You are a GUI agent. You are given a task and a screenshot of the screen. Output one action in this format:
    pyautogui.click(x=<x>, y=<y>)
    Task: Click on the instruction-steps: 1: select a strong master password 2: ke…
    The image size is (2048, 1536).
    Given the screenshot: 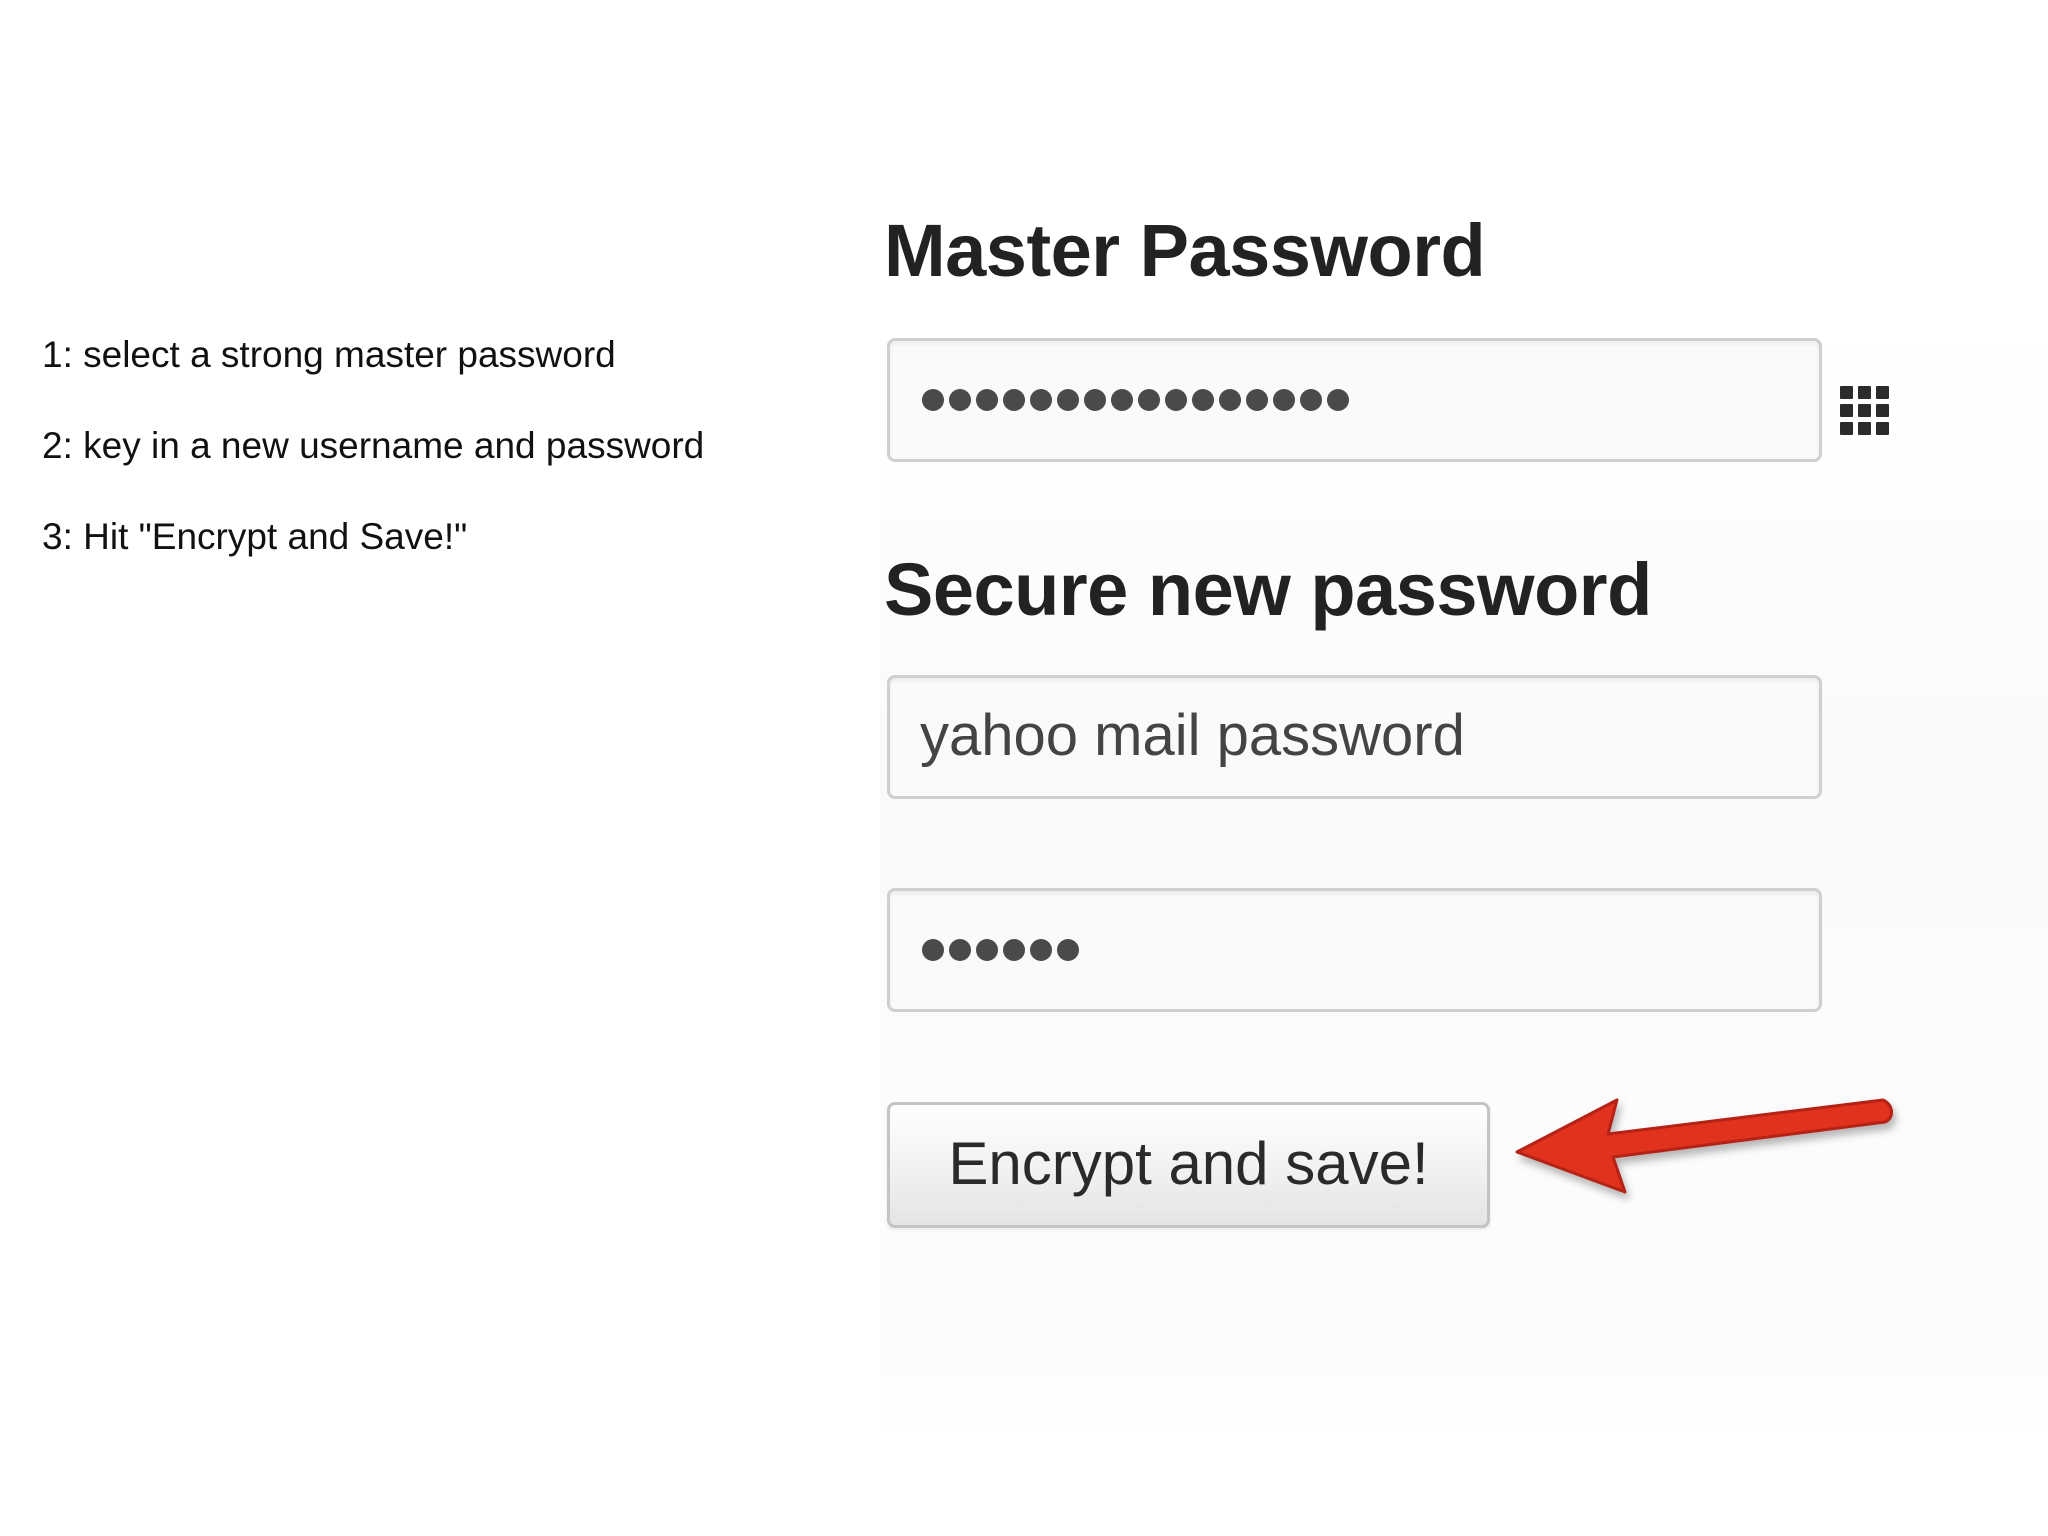 What is the action you would take?
    pyautogui.click(x=373, y=468)
    